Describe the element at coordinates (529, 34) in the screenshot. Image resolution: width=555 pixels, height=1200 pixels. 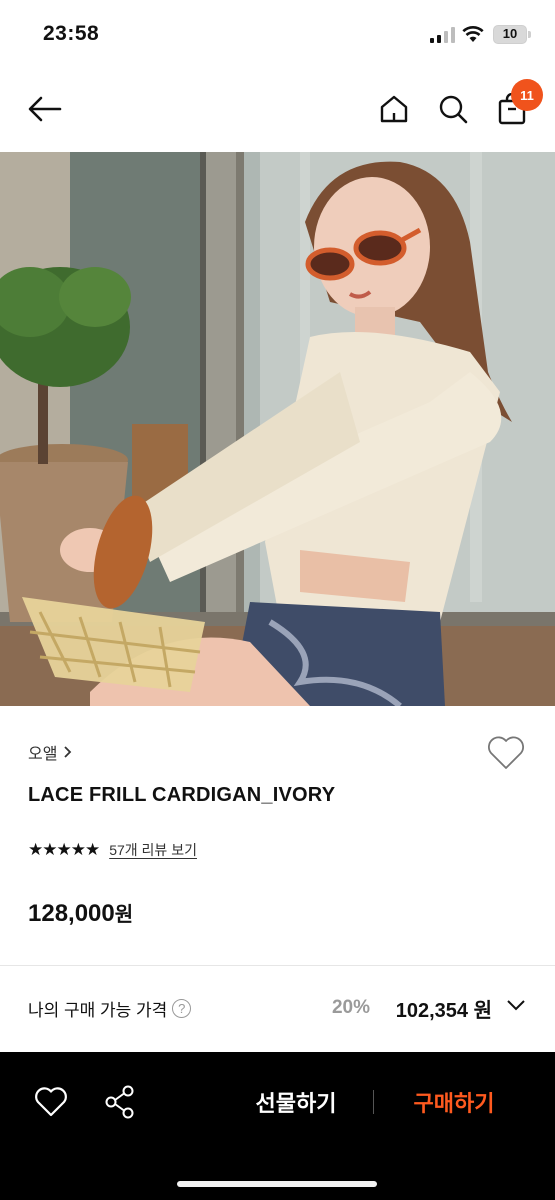
I see `battery-tip` at that location.